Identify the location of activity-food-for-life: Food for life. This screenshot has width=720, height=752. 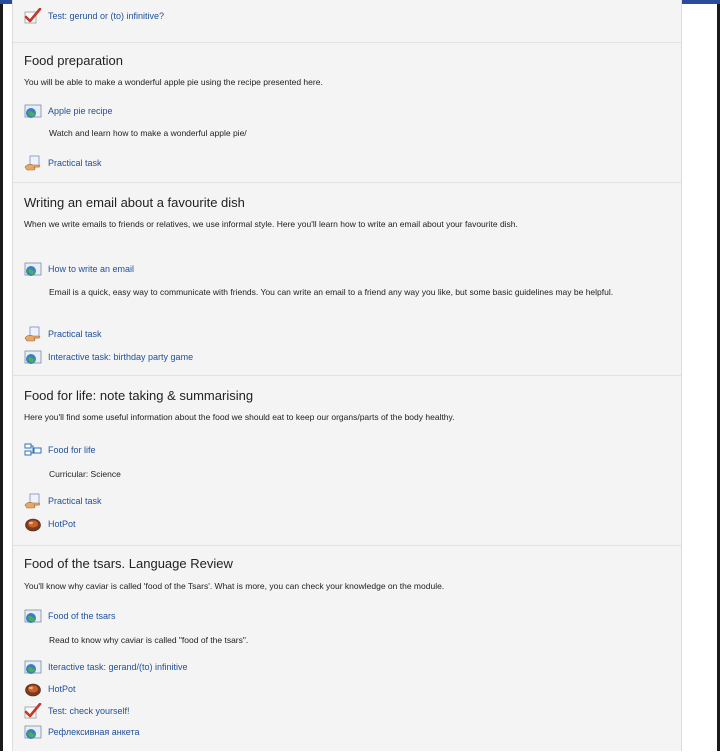
(60, 450).